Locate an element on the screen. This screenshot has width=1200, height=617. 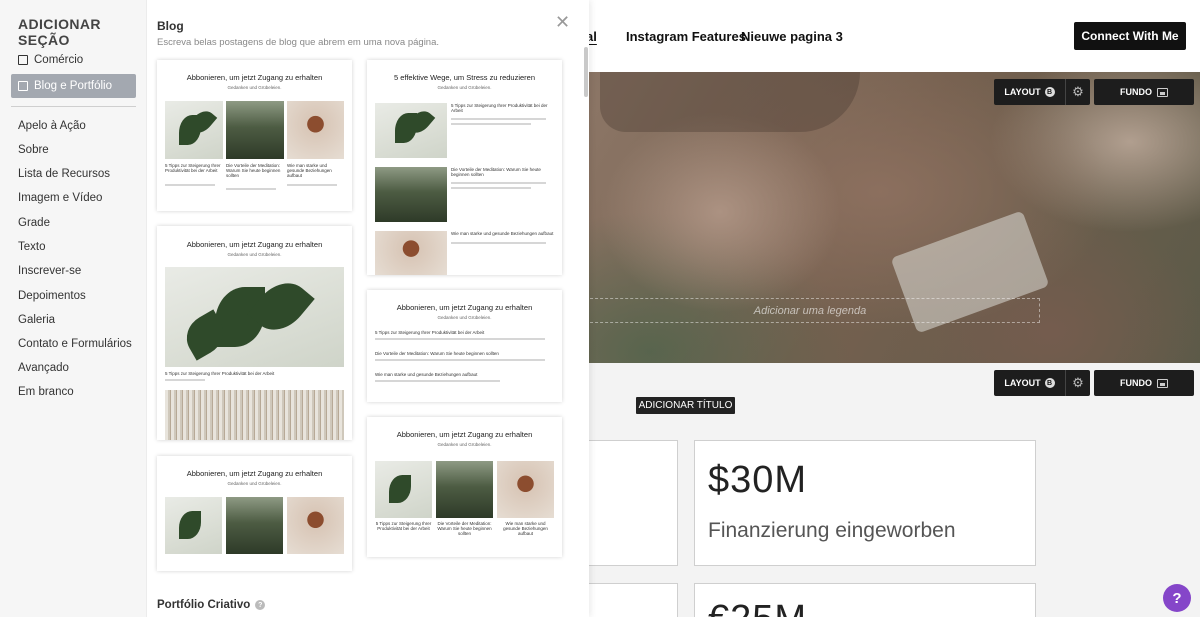
sidebar-item-comercio: Comércio is located at coordinates (73, 60).